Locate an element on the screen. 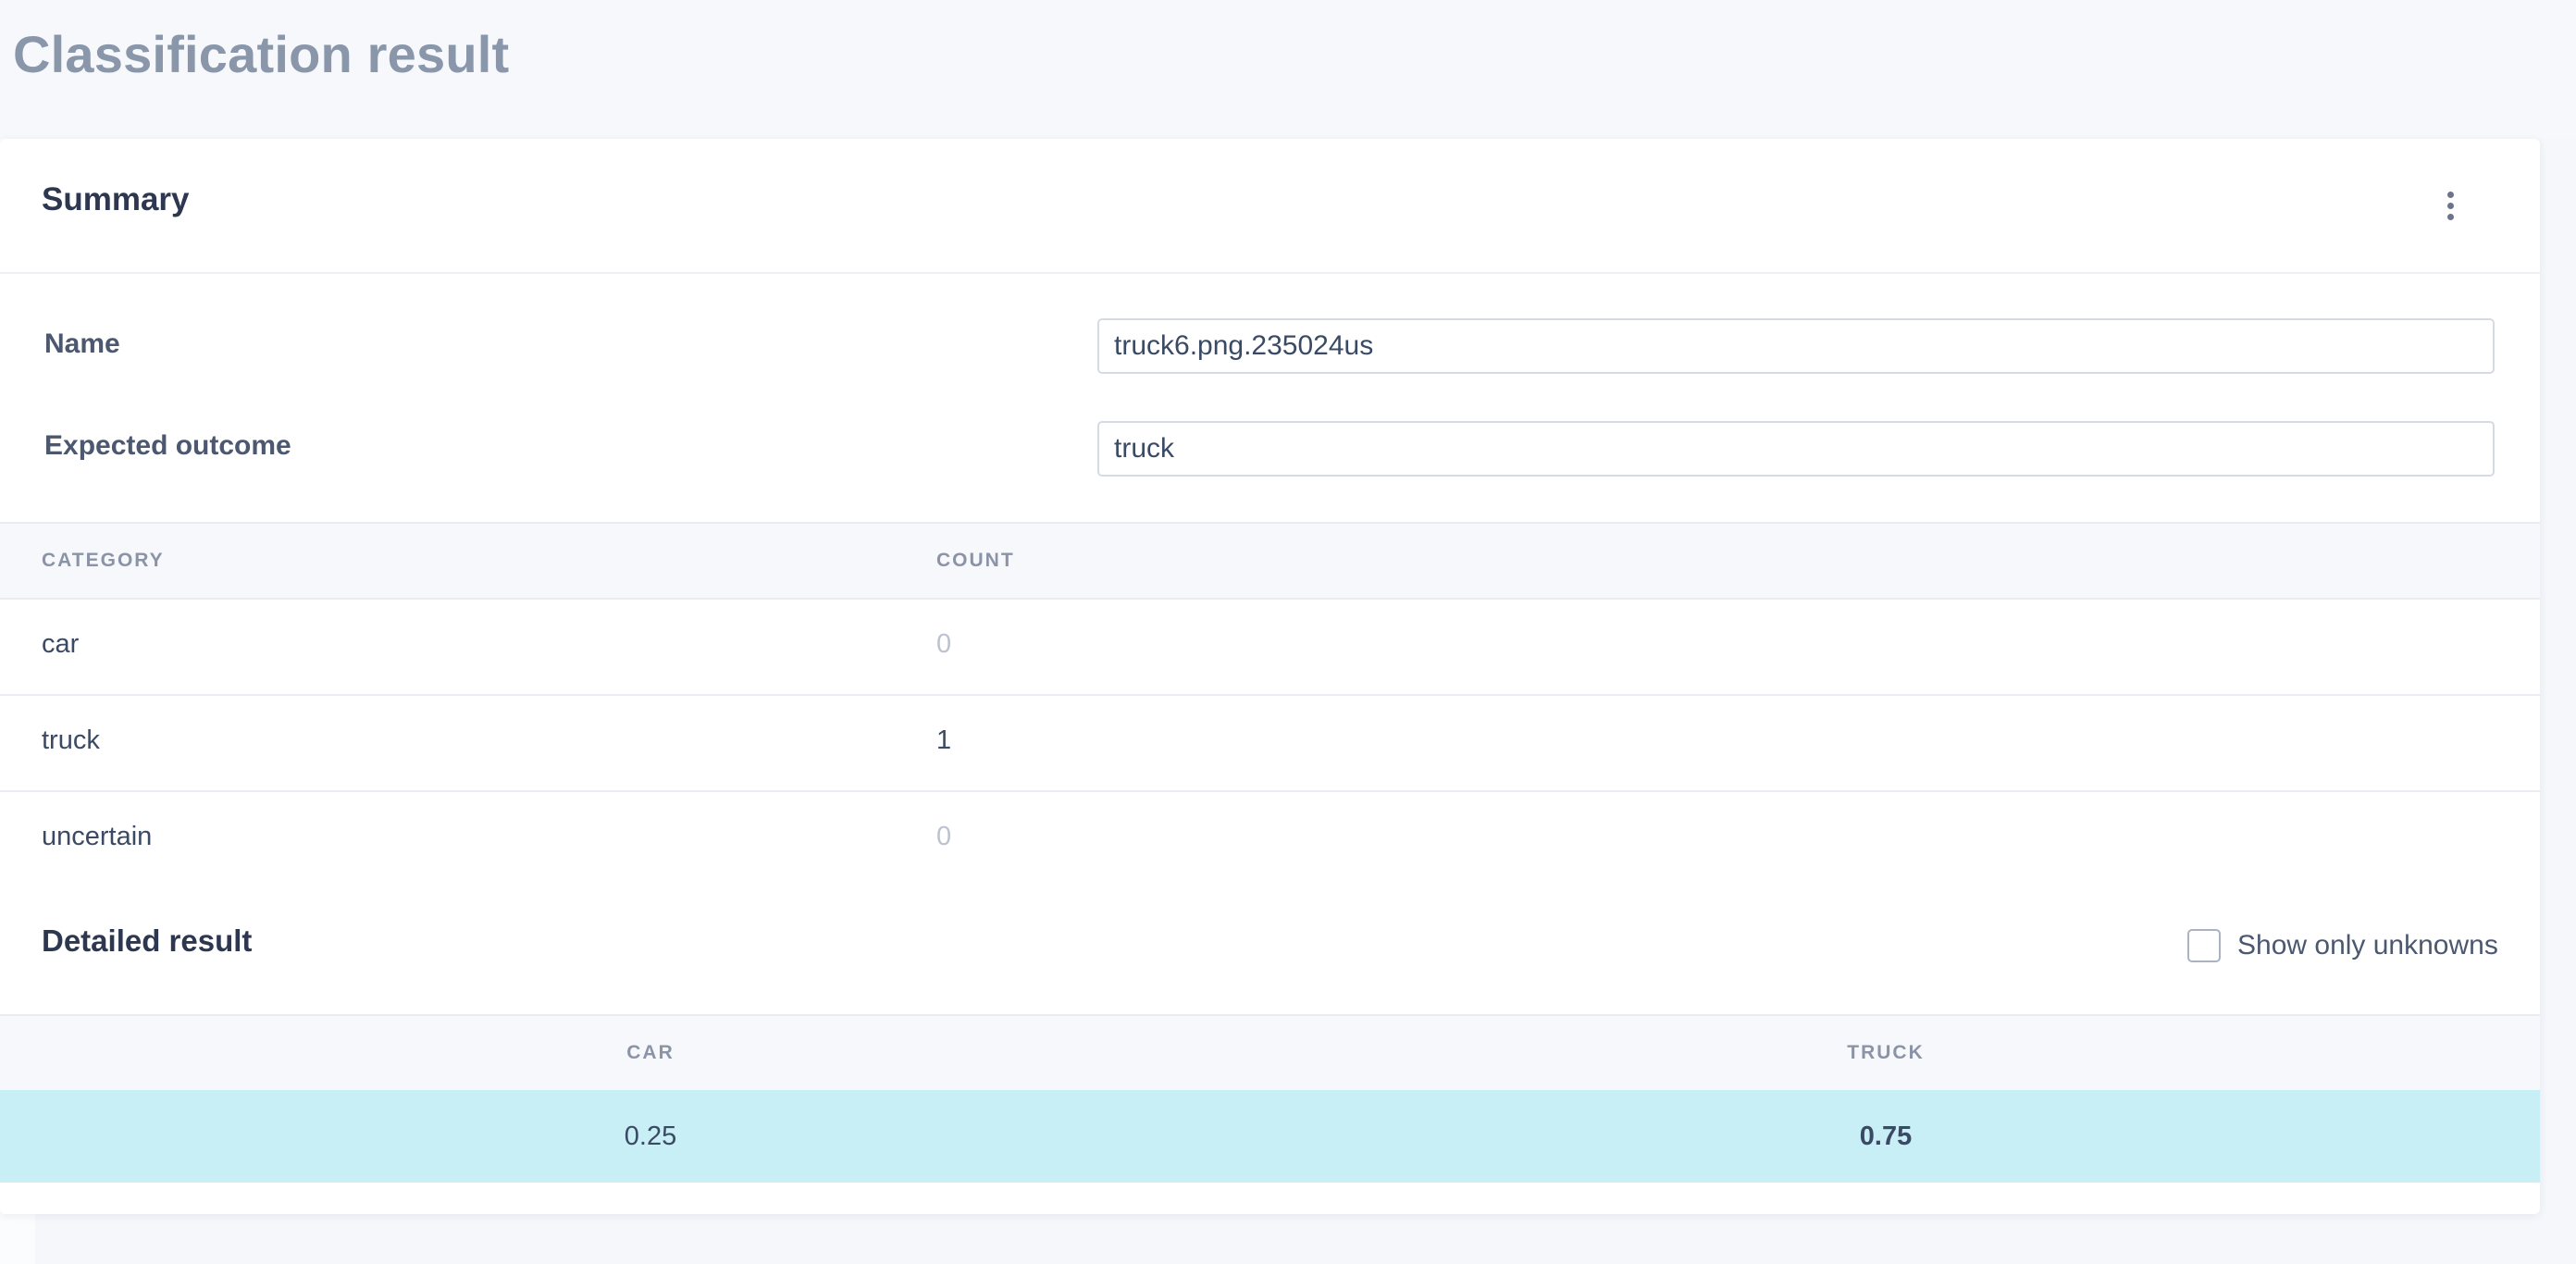 The width and height of the screenshot is (2576, 1264). category-cell: truck is located at coordinates (71, 740).